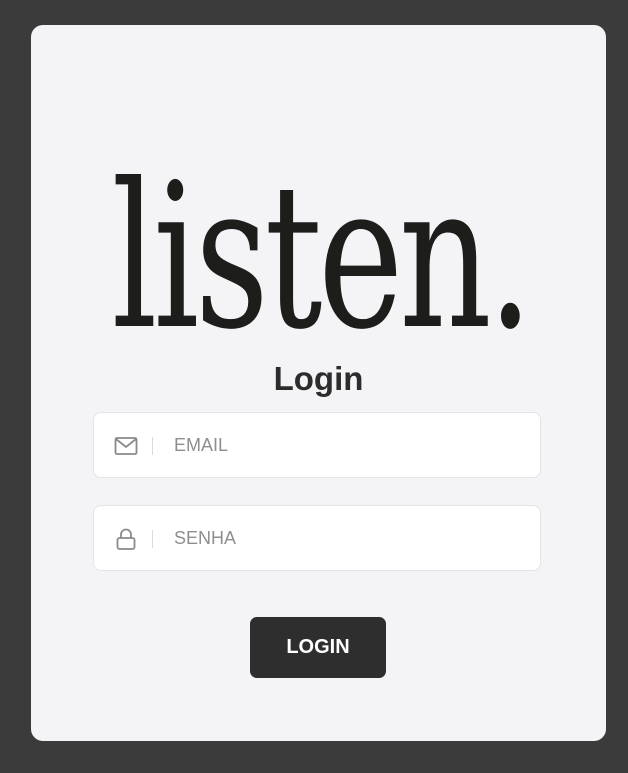  Describe the element at coordinates (349, 445) in the screenshot. I see `email-input` at that location.